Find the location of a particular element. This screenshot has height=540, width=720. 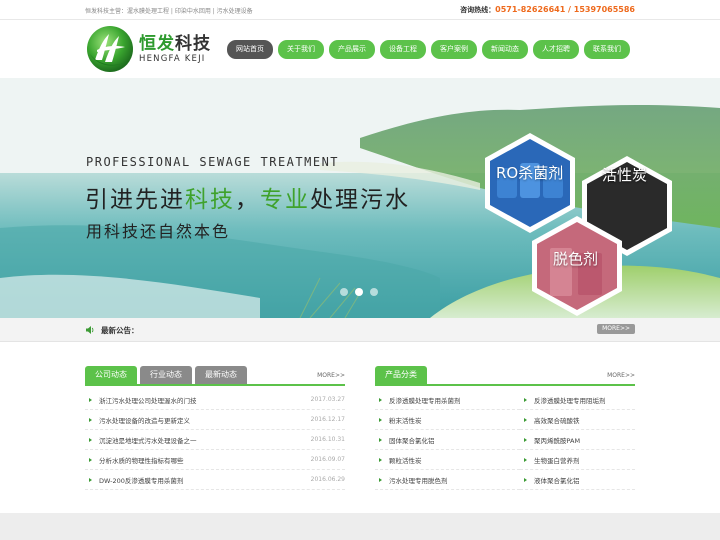

news-date: 2016.10.31 is located at coordinates (327, 439).